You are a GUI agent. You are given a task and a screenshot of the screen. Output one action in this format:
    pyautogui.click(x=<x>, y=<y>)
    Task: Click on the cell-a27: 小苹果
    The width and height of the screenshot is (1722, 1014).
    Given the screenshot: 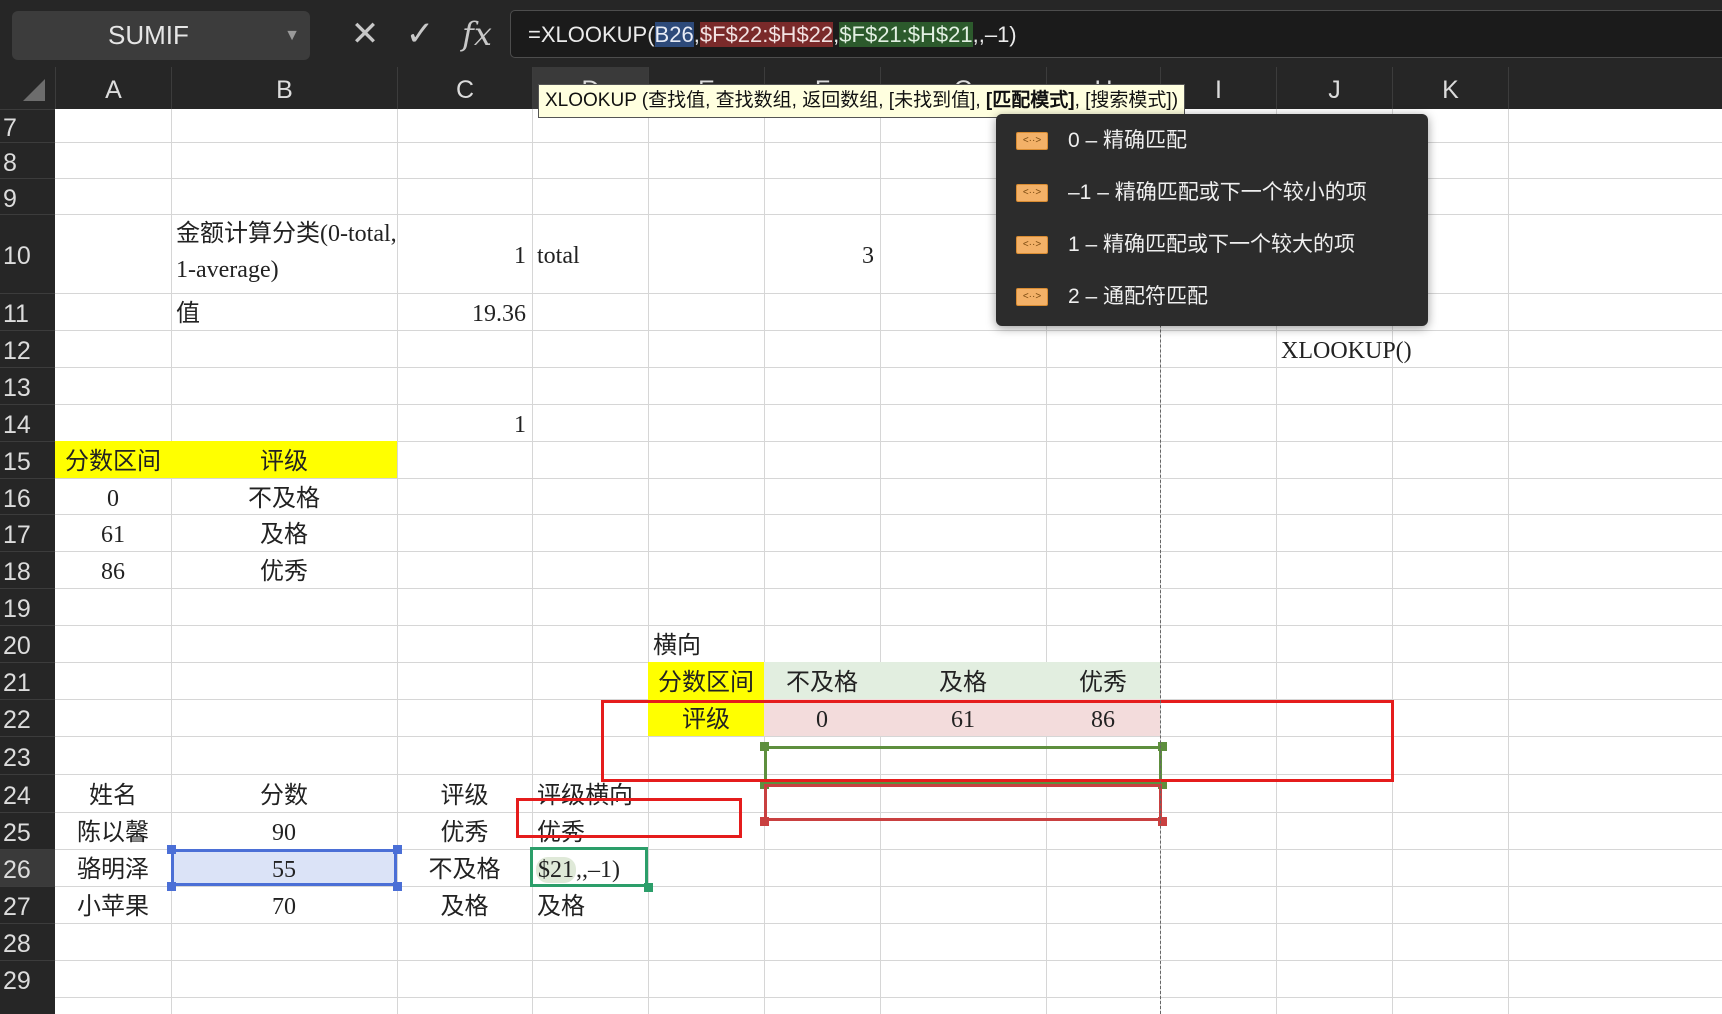 What is the action you would take?
    pyautogui.click(x=113, y=904)
    